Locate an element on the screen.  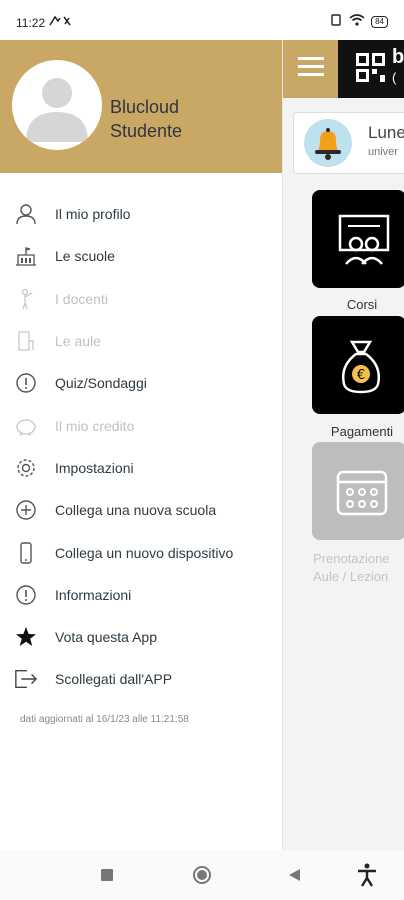
system-navigation-bar is located at coordinates (202, 875).